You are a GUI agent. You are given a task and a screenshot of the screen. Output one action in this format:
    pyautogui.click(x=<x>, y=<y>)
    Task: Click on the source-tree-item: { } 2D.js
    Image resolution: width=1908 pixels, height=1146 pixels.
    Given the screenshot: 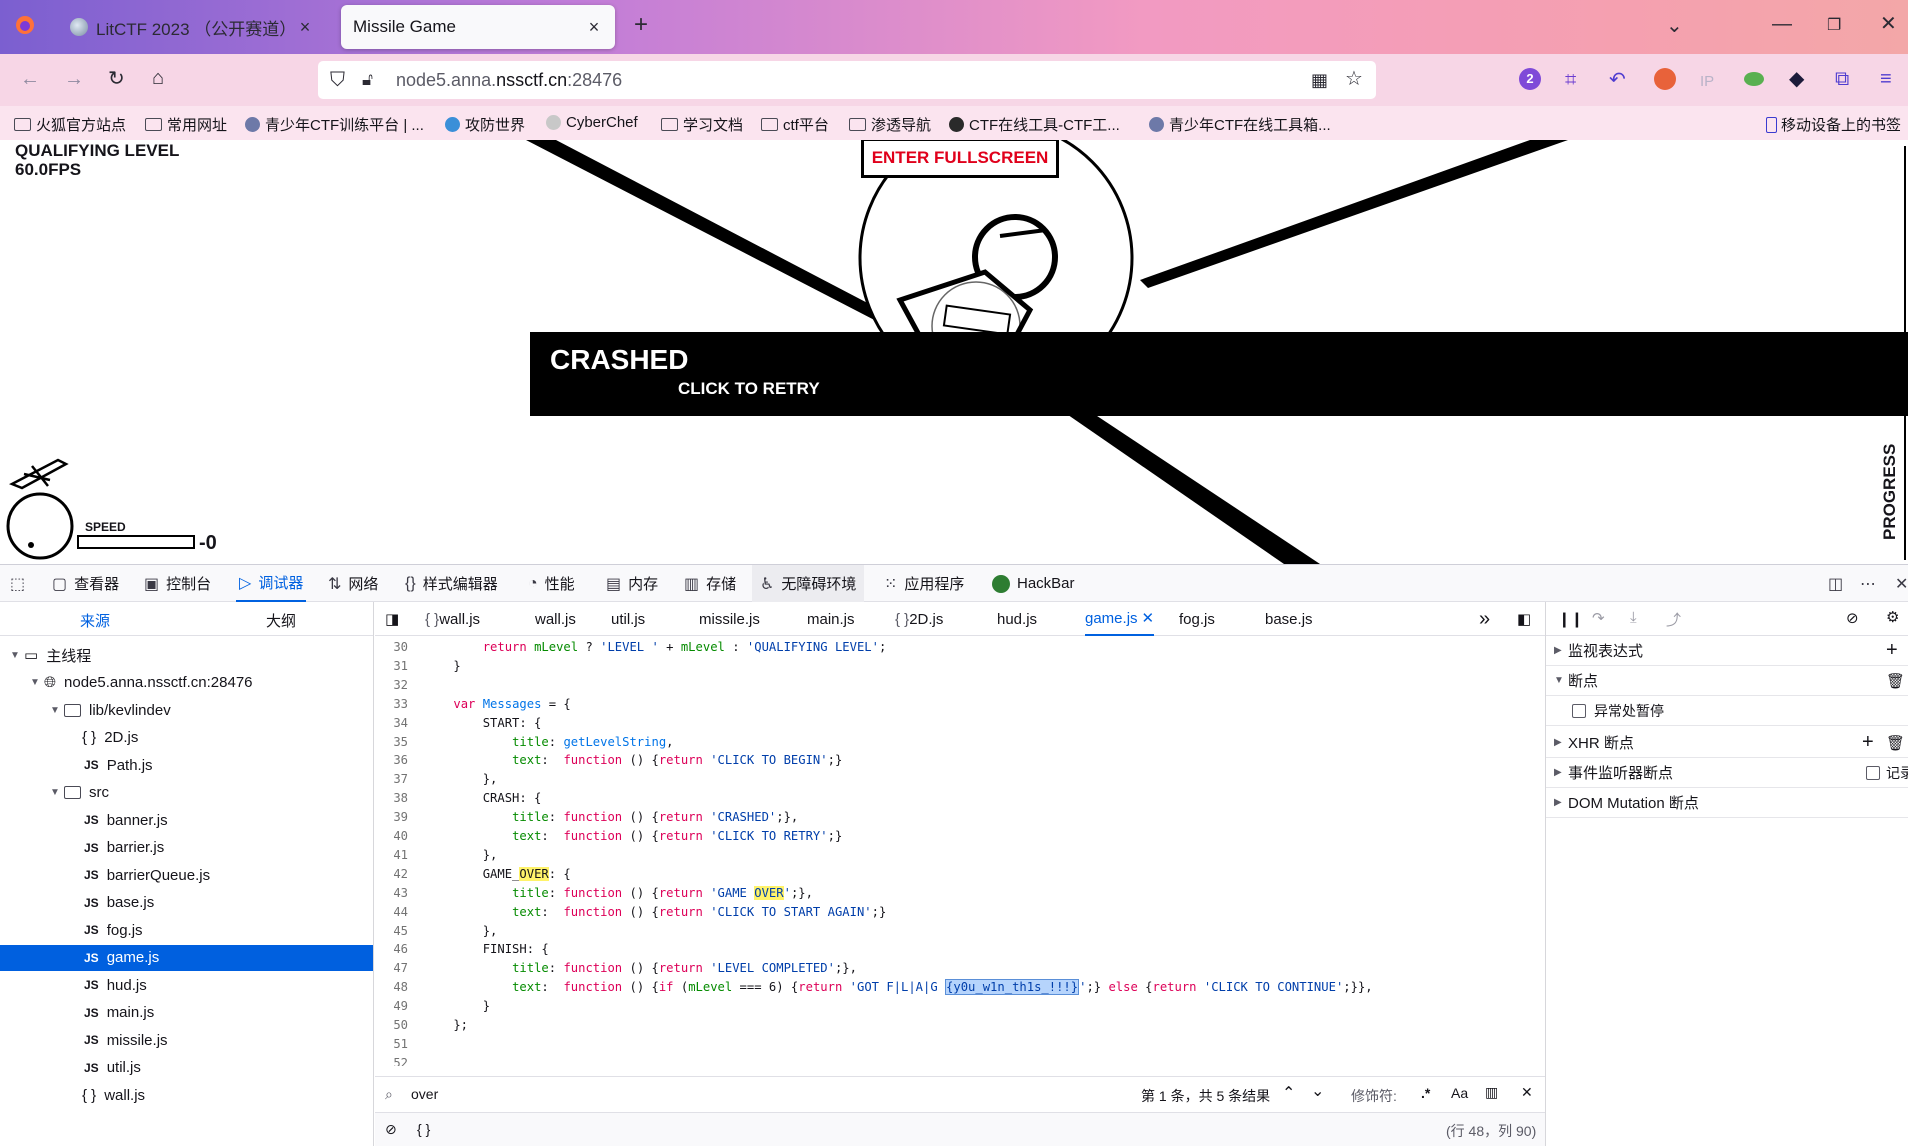 What is the action you would take?
    pyautogui.click(x=186, y=738)
    